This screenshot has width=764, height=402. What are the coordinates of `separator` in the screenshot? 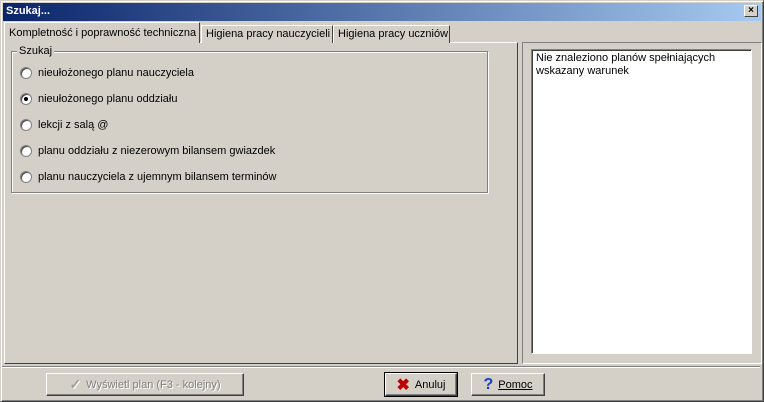 It's located at (381, 367).